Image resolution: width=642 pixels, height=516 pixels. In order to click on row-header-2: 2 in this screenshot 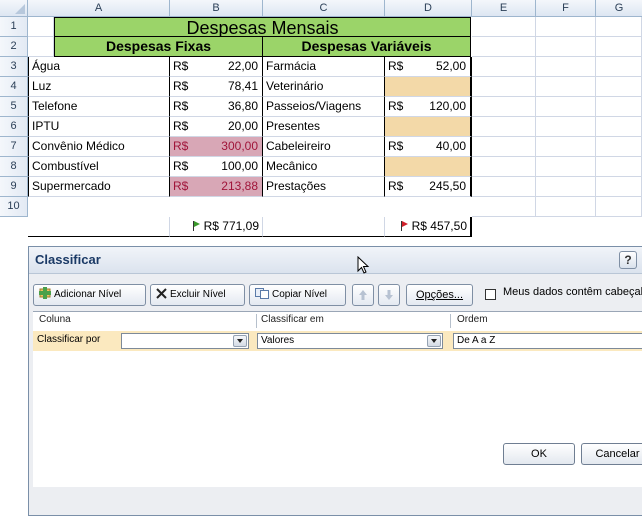, I will do `click(14, 47)`.